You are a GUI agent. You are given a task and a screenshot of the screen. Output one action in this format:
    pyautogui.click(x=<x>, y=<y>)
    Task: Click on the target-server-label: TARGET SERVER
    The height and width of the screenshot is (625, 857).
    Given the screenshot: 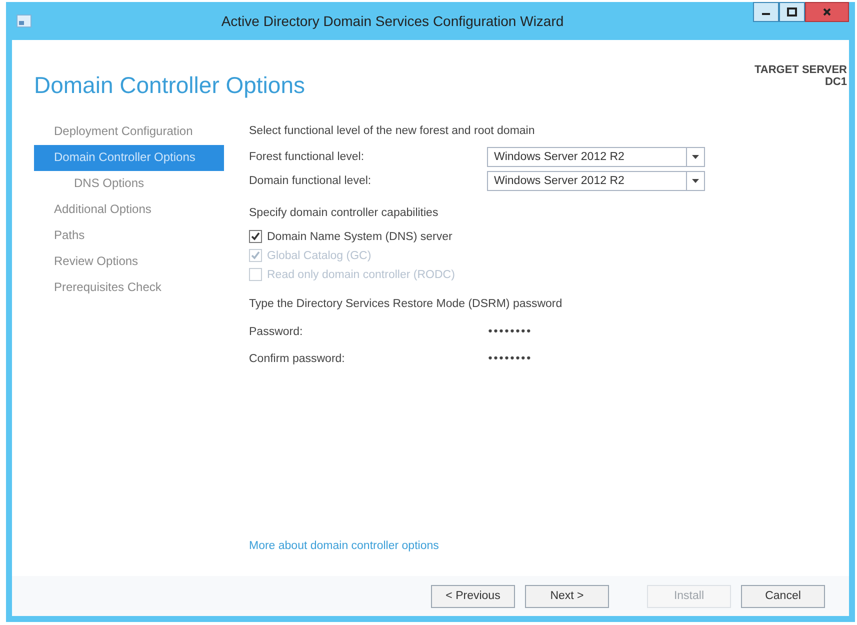 What is the action you would take?
    pyautogui.click(x=800, y=70)
    